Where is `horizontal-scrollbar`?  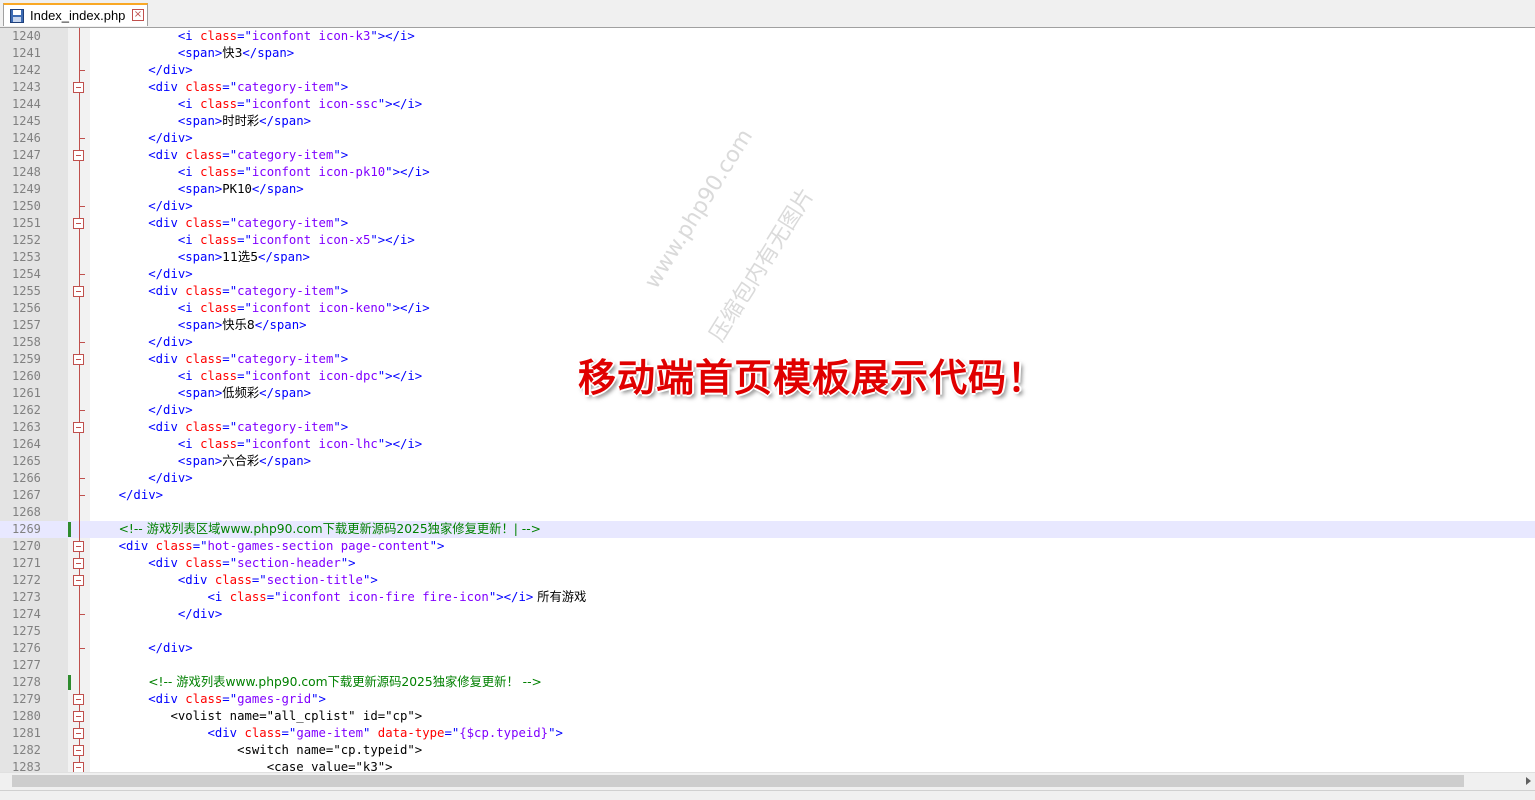 horizontal-scrollbar is located at coordinates (767, 781).